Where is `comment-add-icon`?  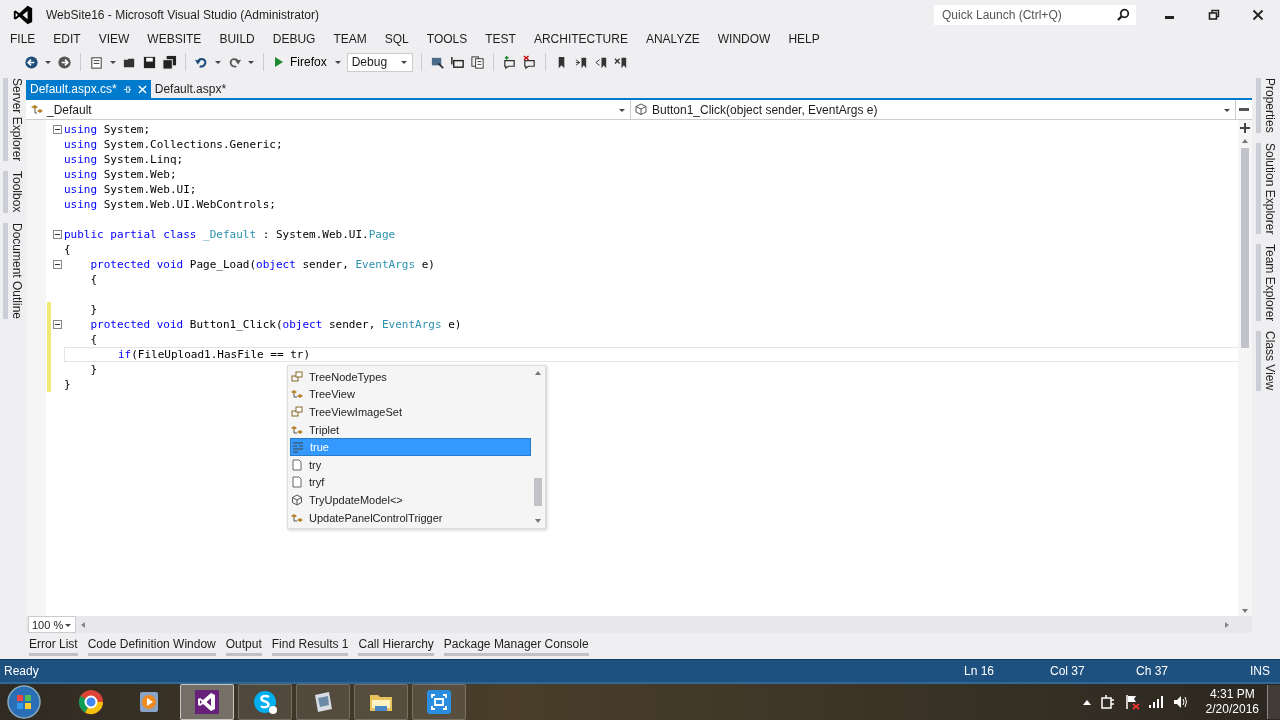 comment-add-icon is located at coordinates (509, 62).